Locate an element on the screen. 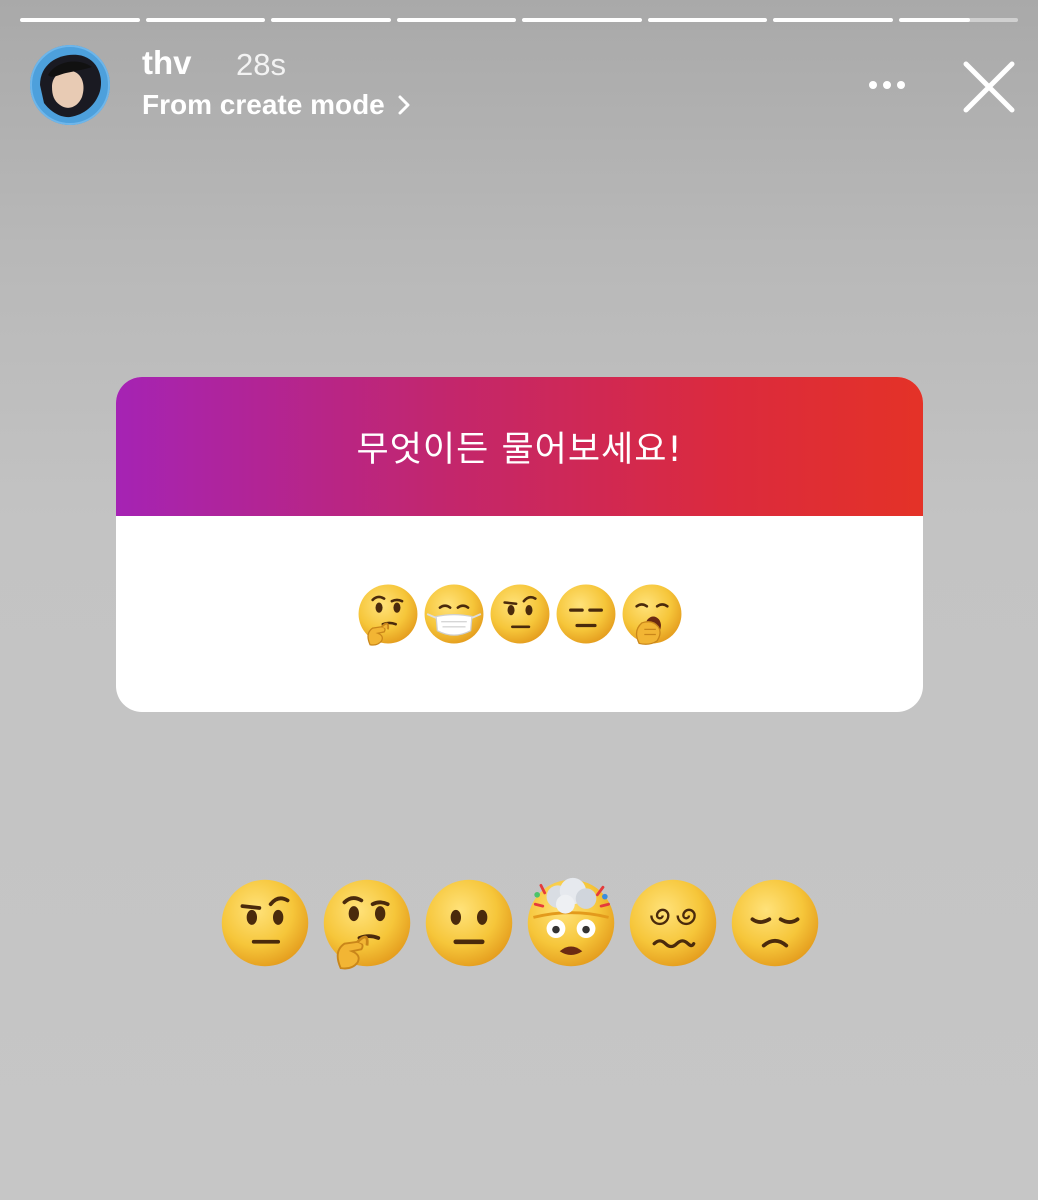  post-timestamp: 28s is located at coordinates (261, 64).